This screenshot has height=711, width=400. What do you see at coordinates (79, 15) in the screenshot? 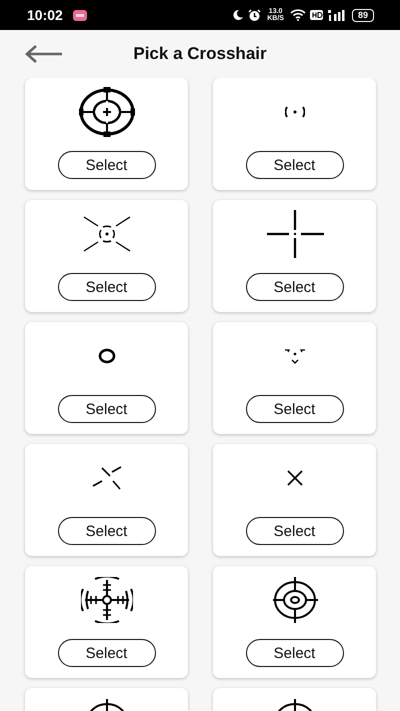
I see `notification-icon` at bounding box center [79, 15].